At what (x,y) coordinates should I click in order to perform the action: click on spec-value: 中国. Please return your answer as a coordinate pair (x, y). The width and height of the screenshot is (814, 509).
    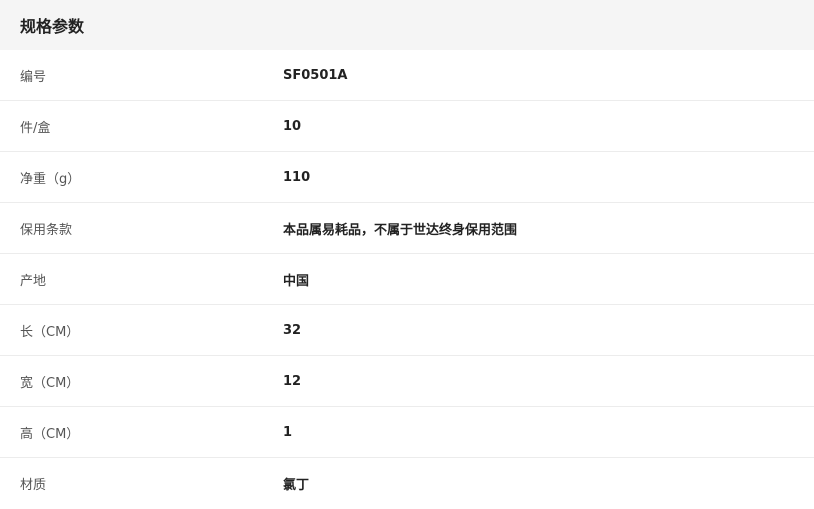
    Looking at the image, I should click on (296, 281).